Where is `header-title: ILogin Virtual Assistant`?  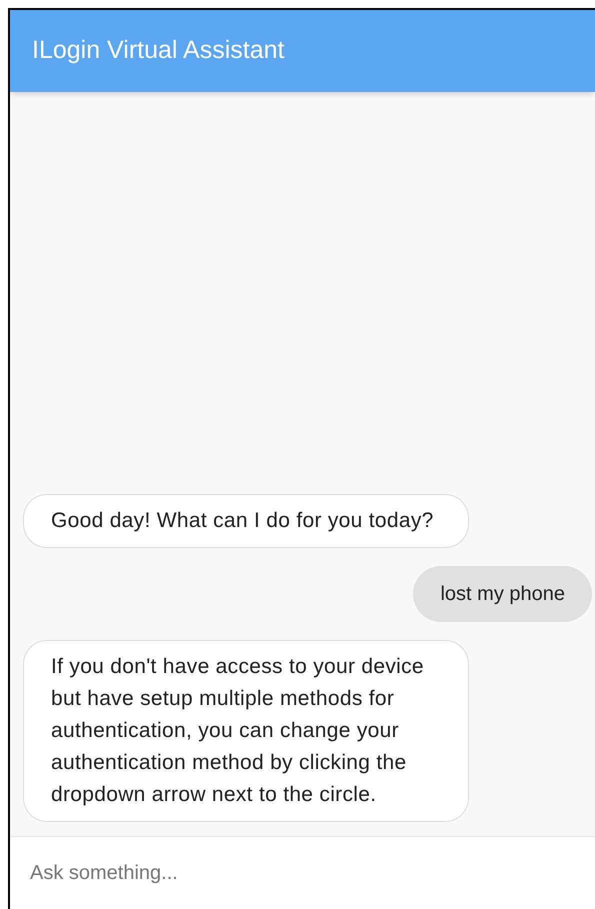 header-title: ILogin Virtual Assistant is located at coordinates (158, 50).